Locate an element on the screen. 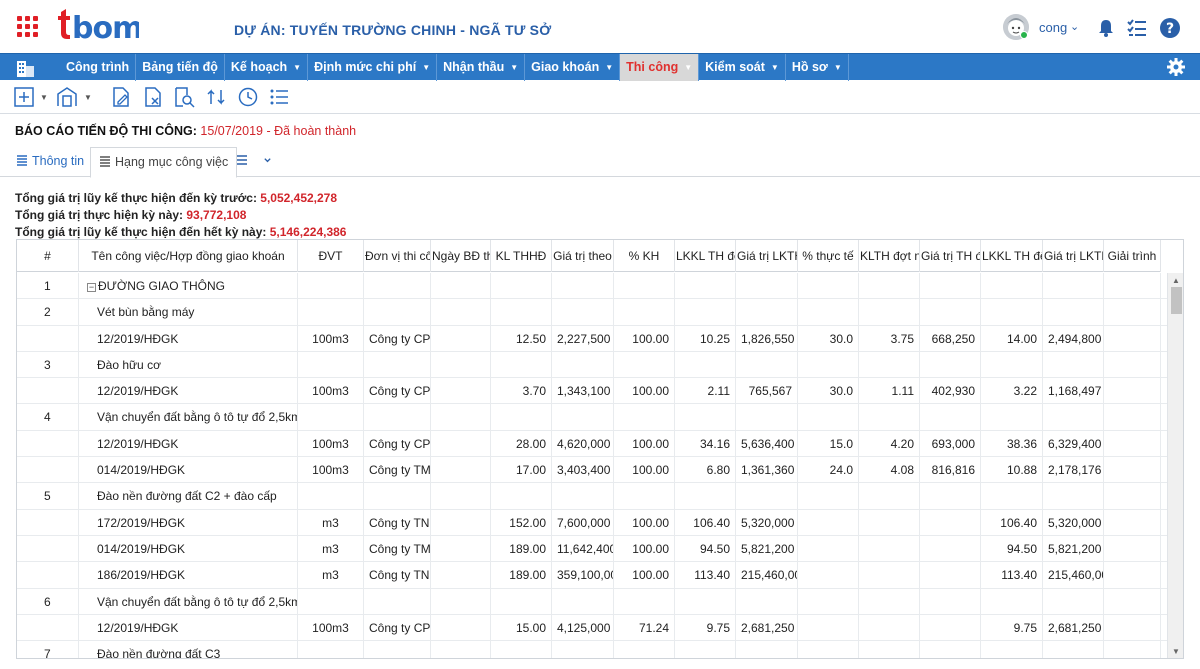 The image size is (1200, 669). list-icon is located at coordinates (279, 97).